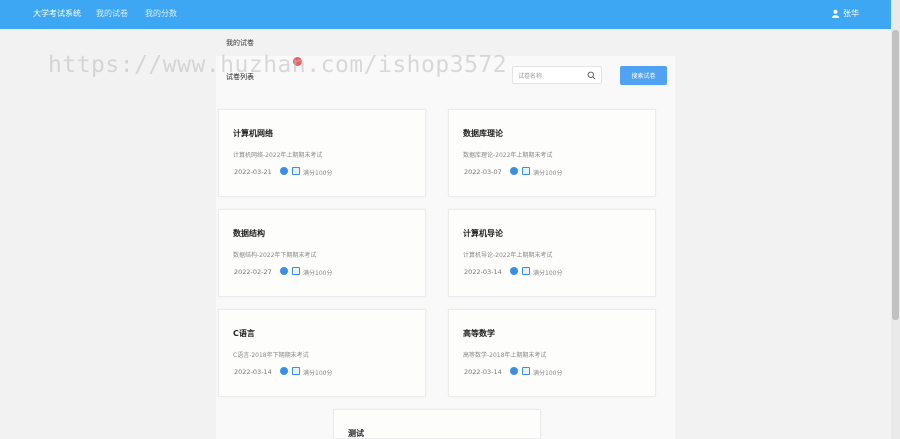  Describe the element at coordinates (483, 233) in the screenshot. I see `paper-title: 计算机导论` at that location.